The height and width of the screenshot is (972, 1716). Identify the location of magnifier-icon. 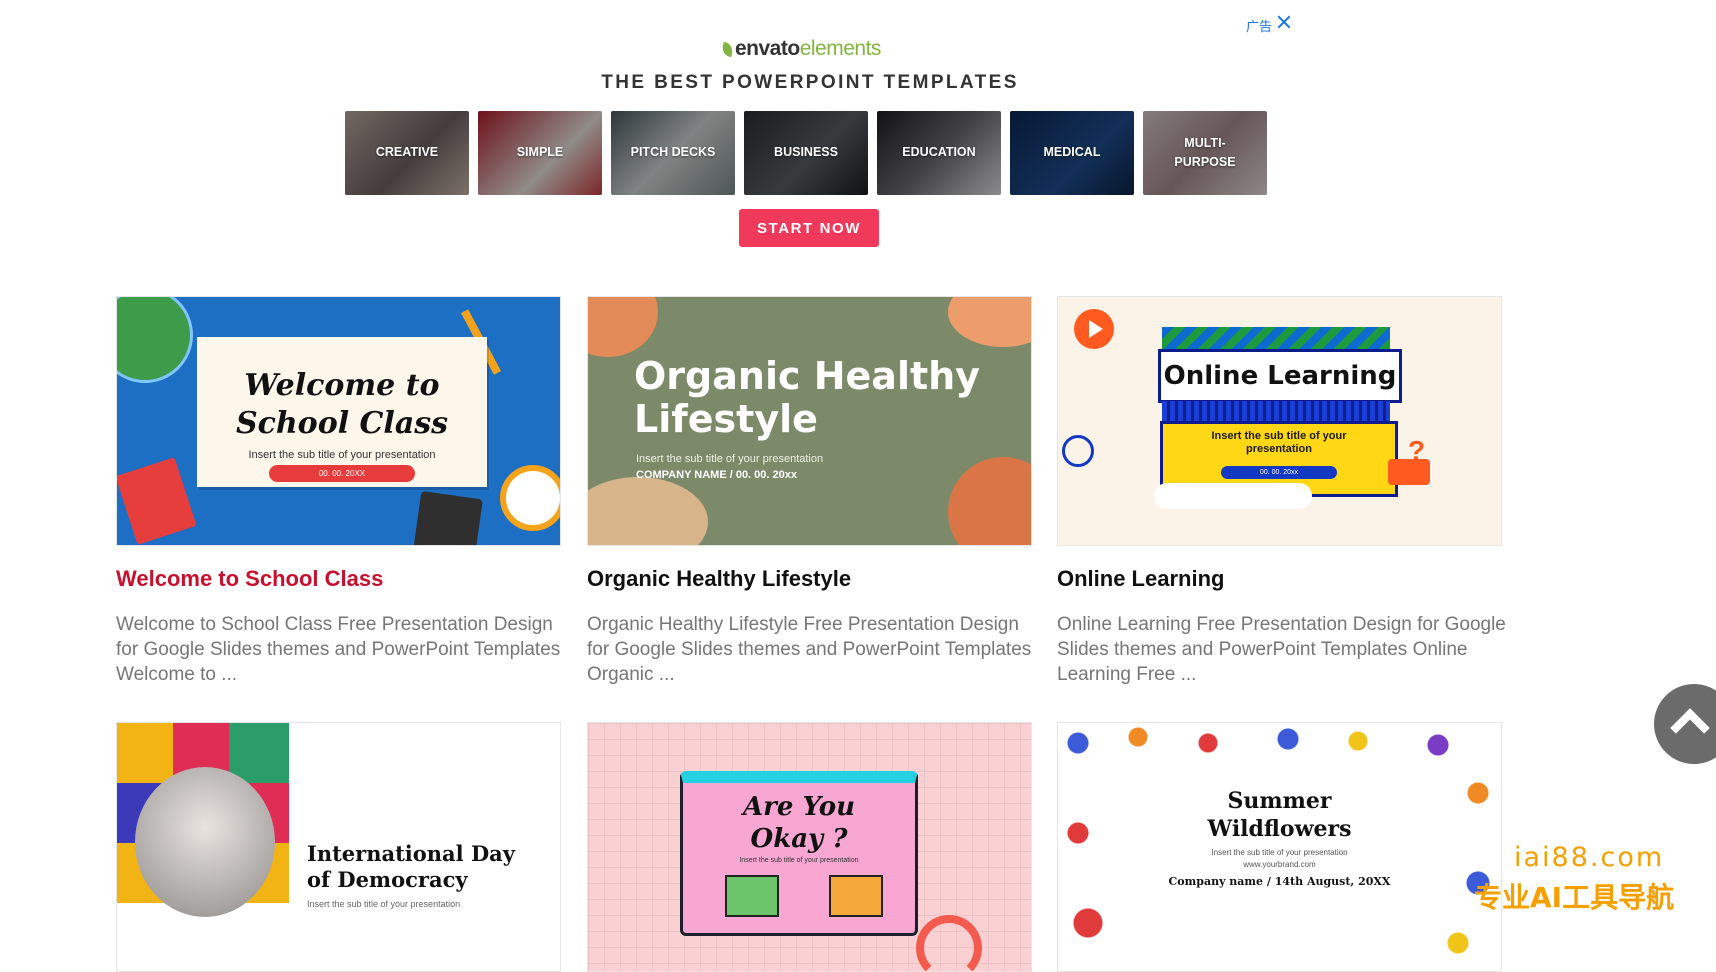
(1078, 451).